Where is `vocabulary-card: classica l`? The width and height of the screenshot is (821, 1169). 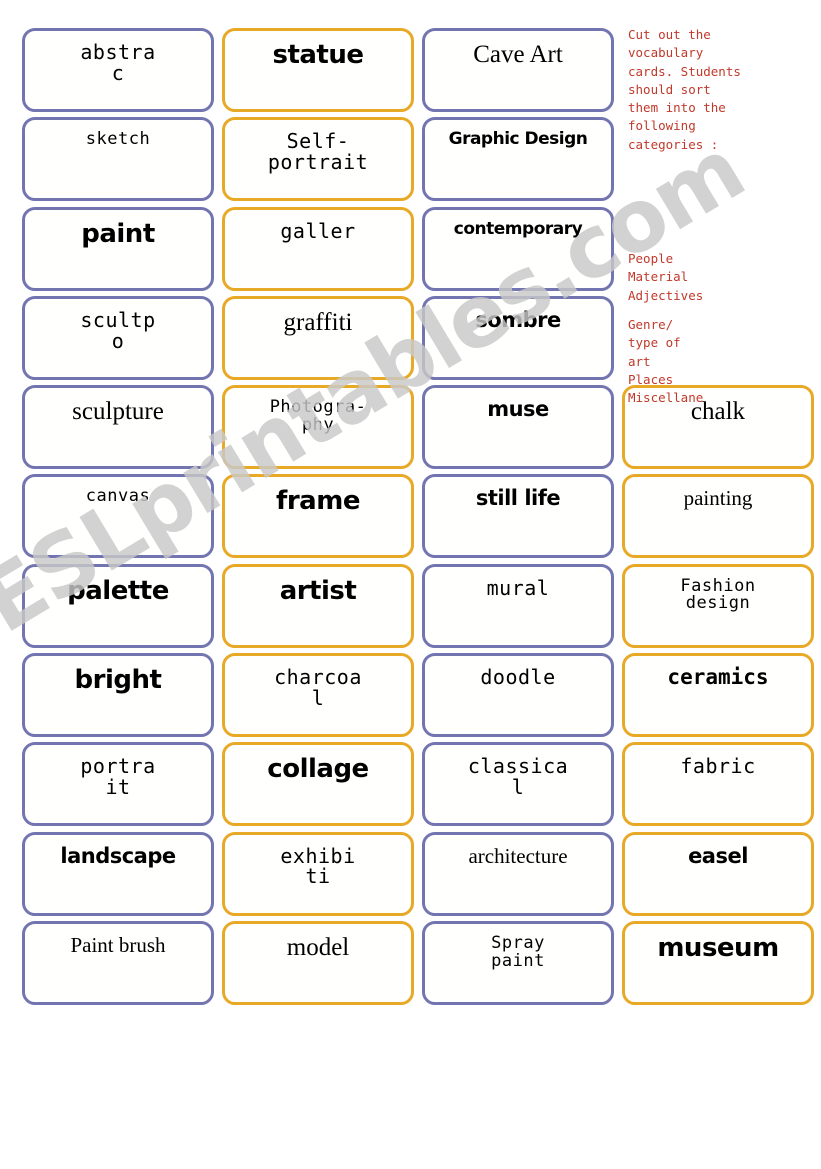
vocabulary-card: classica l is located at coordinates (518, 784).